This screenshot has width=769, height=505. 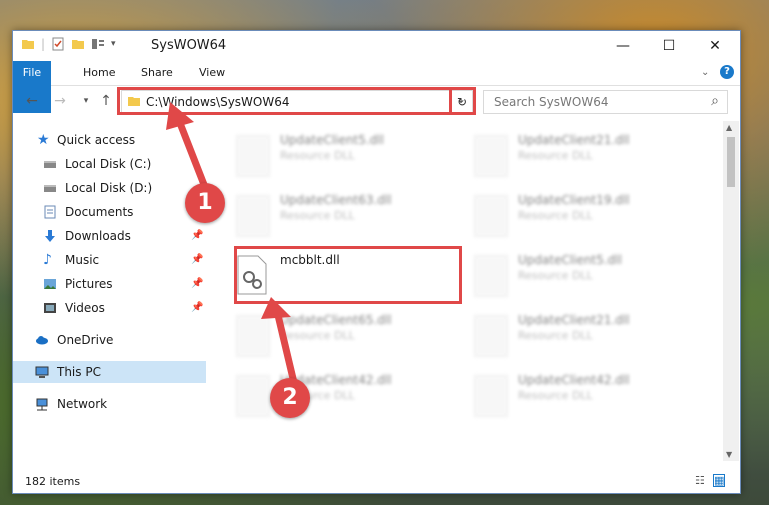 I want to click on status-bar: 182 items ☷ ▦, so click(x=376, y=481).